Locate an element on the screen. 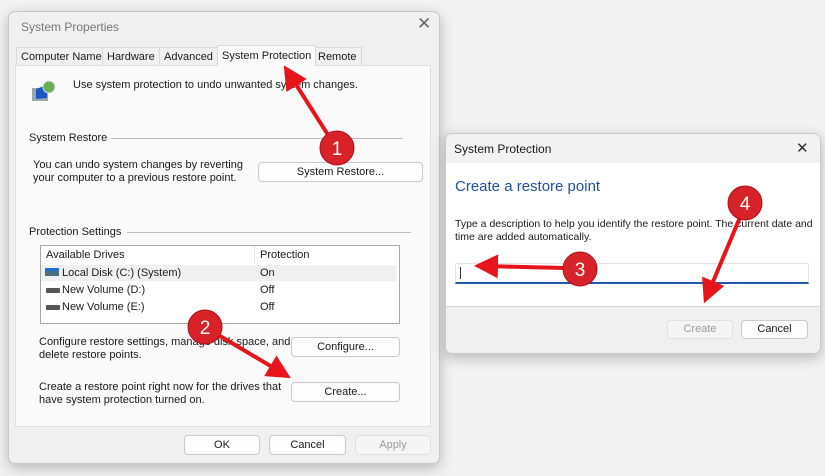  column-header-drives: Available Drives is located at coordinates (85, 255).